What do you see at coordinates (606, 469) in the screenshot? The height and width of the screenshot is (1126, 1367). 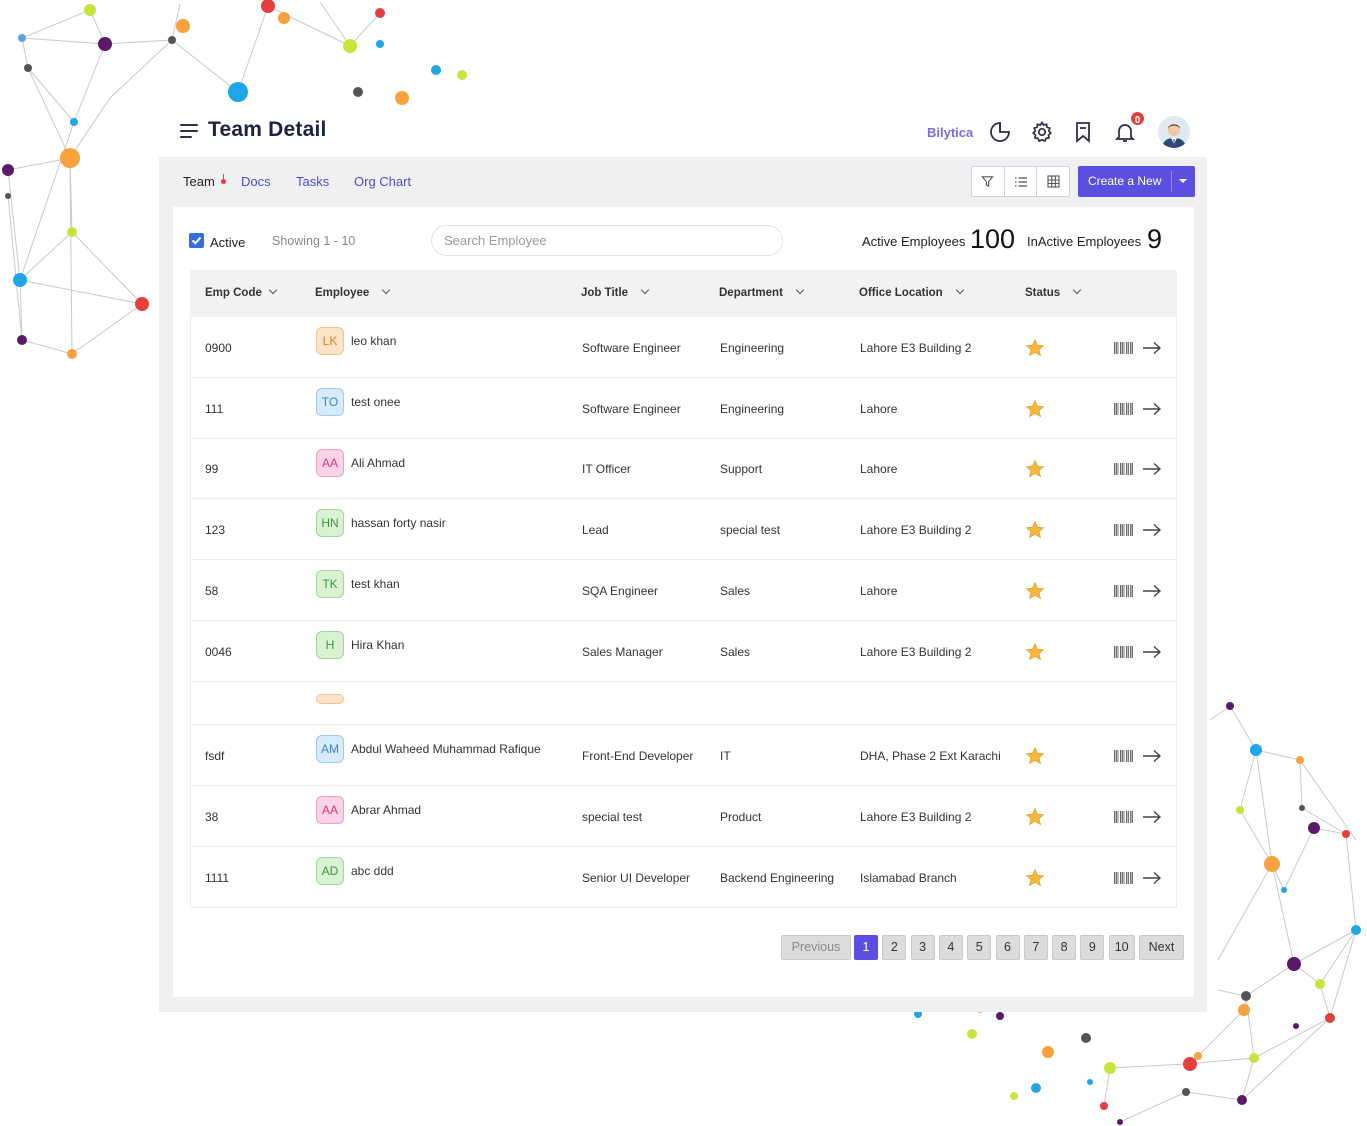 I see `job-title: IT Officer` at bounding box center [606, 469].